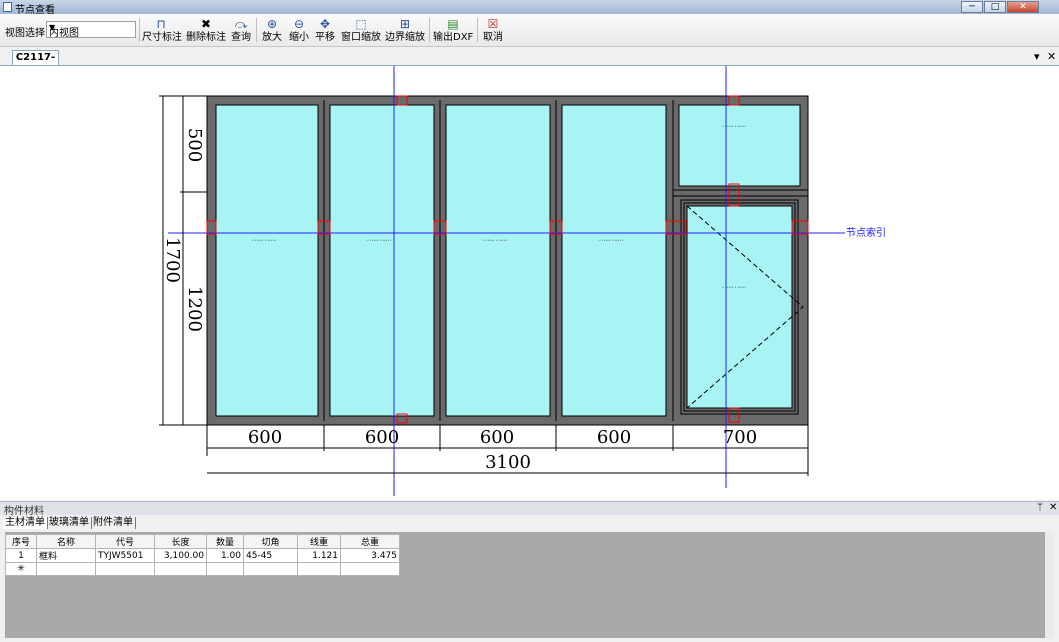  I want to click on col-header-code: 代号, so click(125, 541).